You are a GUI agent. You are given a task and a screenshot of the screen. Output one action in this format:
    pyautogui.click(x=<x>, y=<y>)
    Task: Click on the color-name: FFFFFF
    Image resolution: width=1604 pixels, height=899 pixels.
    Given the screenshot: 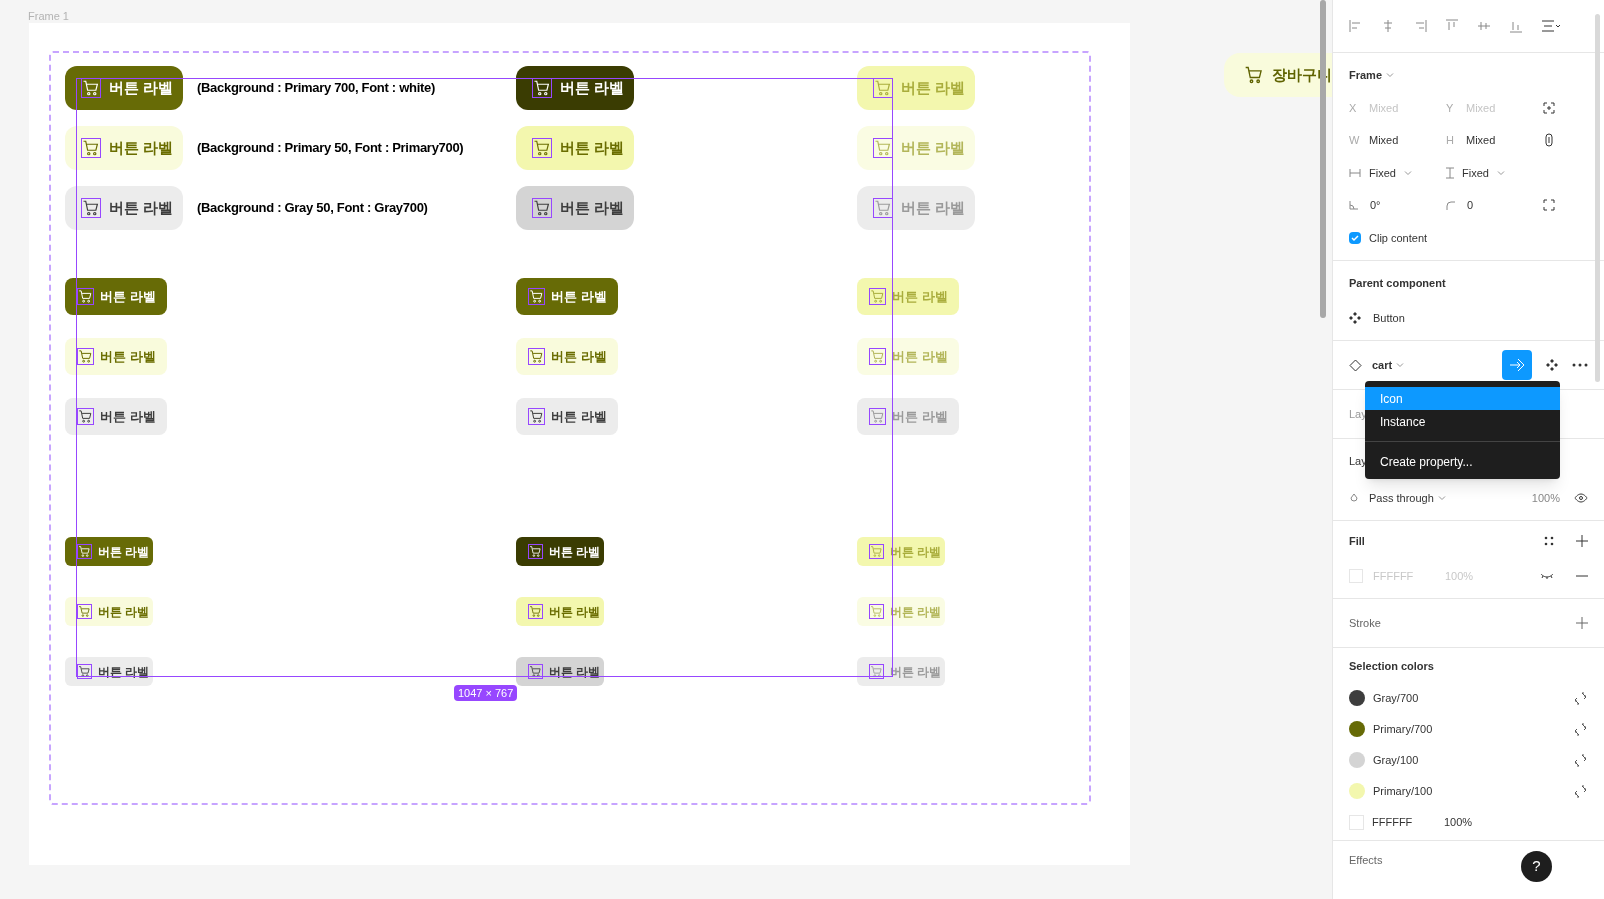 What is the action you would take?
    pyautogui.click(x=1393, y=822)
    